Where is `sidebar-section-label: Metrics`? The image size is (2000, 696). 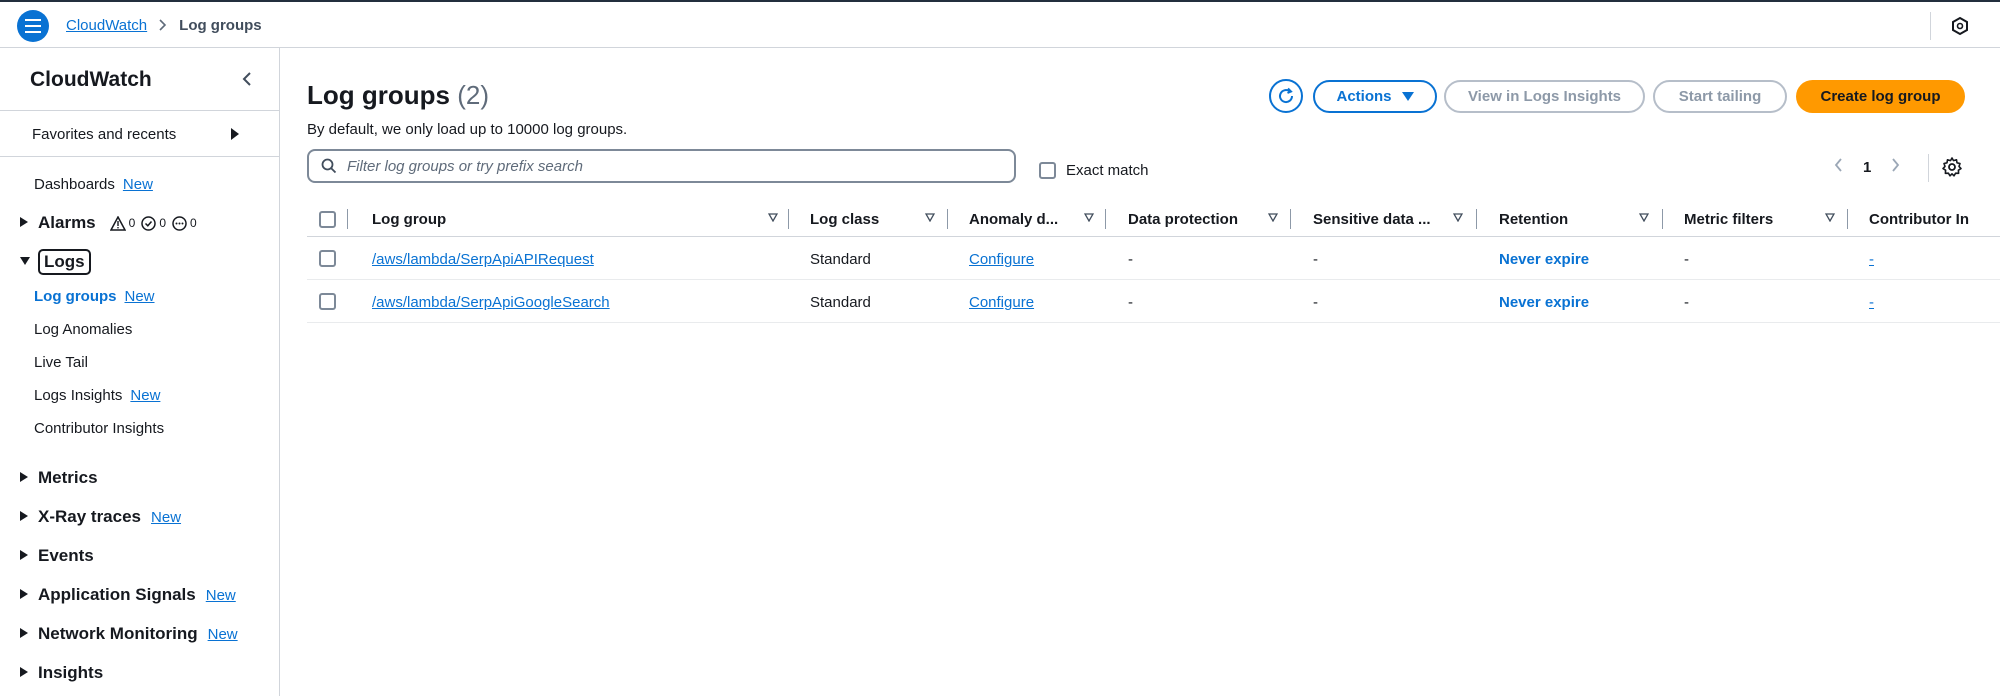 sidebar-section-label: Metrics is located at coordinates (68, 477).